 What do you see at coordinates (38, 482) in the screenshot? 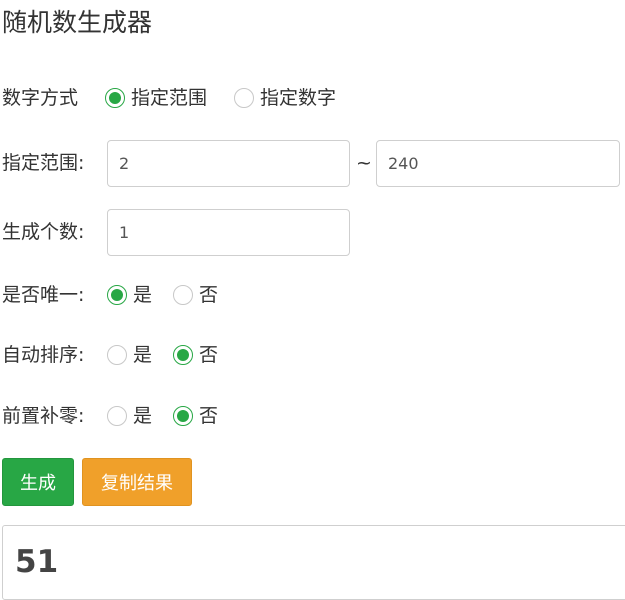
I see `generate-button: 生成` at bounding box center [38, 482].